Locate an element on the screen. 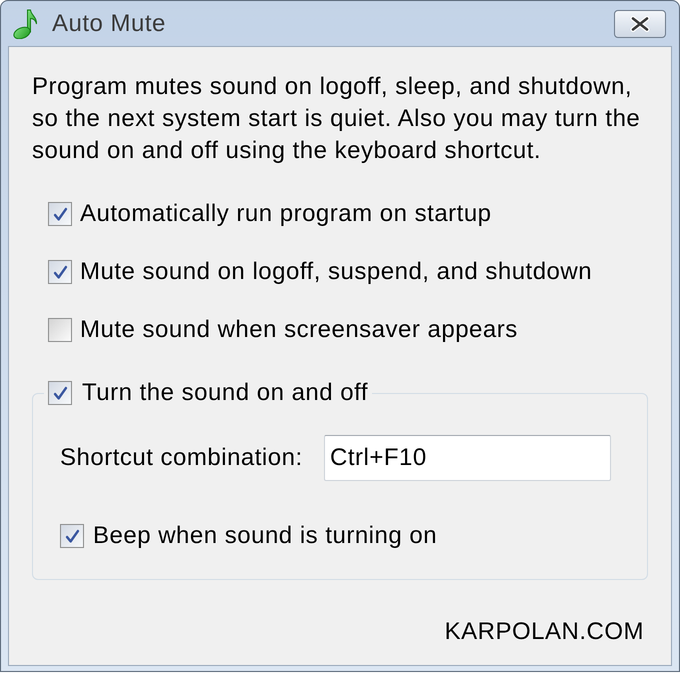 This screenshot has width=680, height=674. shortcut-field: Ctrl+F10 is located at coordinates (467, 458).